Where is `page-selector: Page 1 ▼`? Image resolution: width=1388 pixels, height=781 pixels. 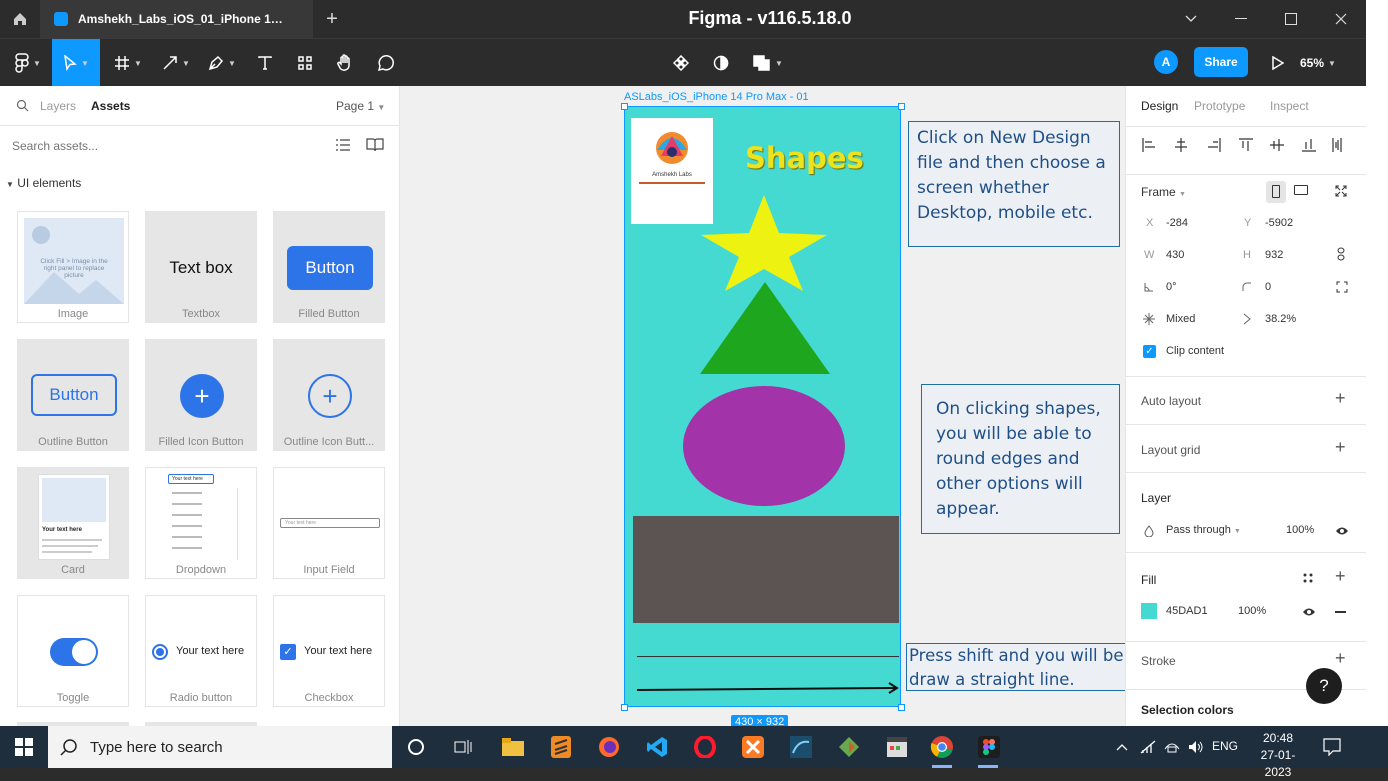
page-selector: Page 1 ▼ is located at coordinates (360, 106).